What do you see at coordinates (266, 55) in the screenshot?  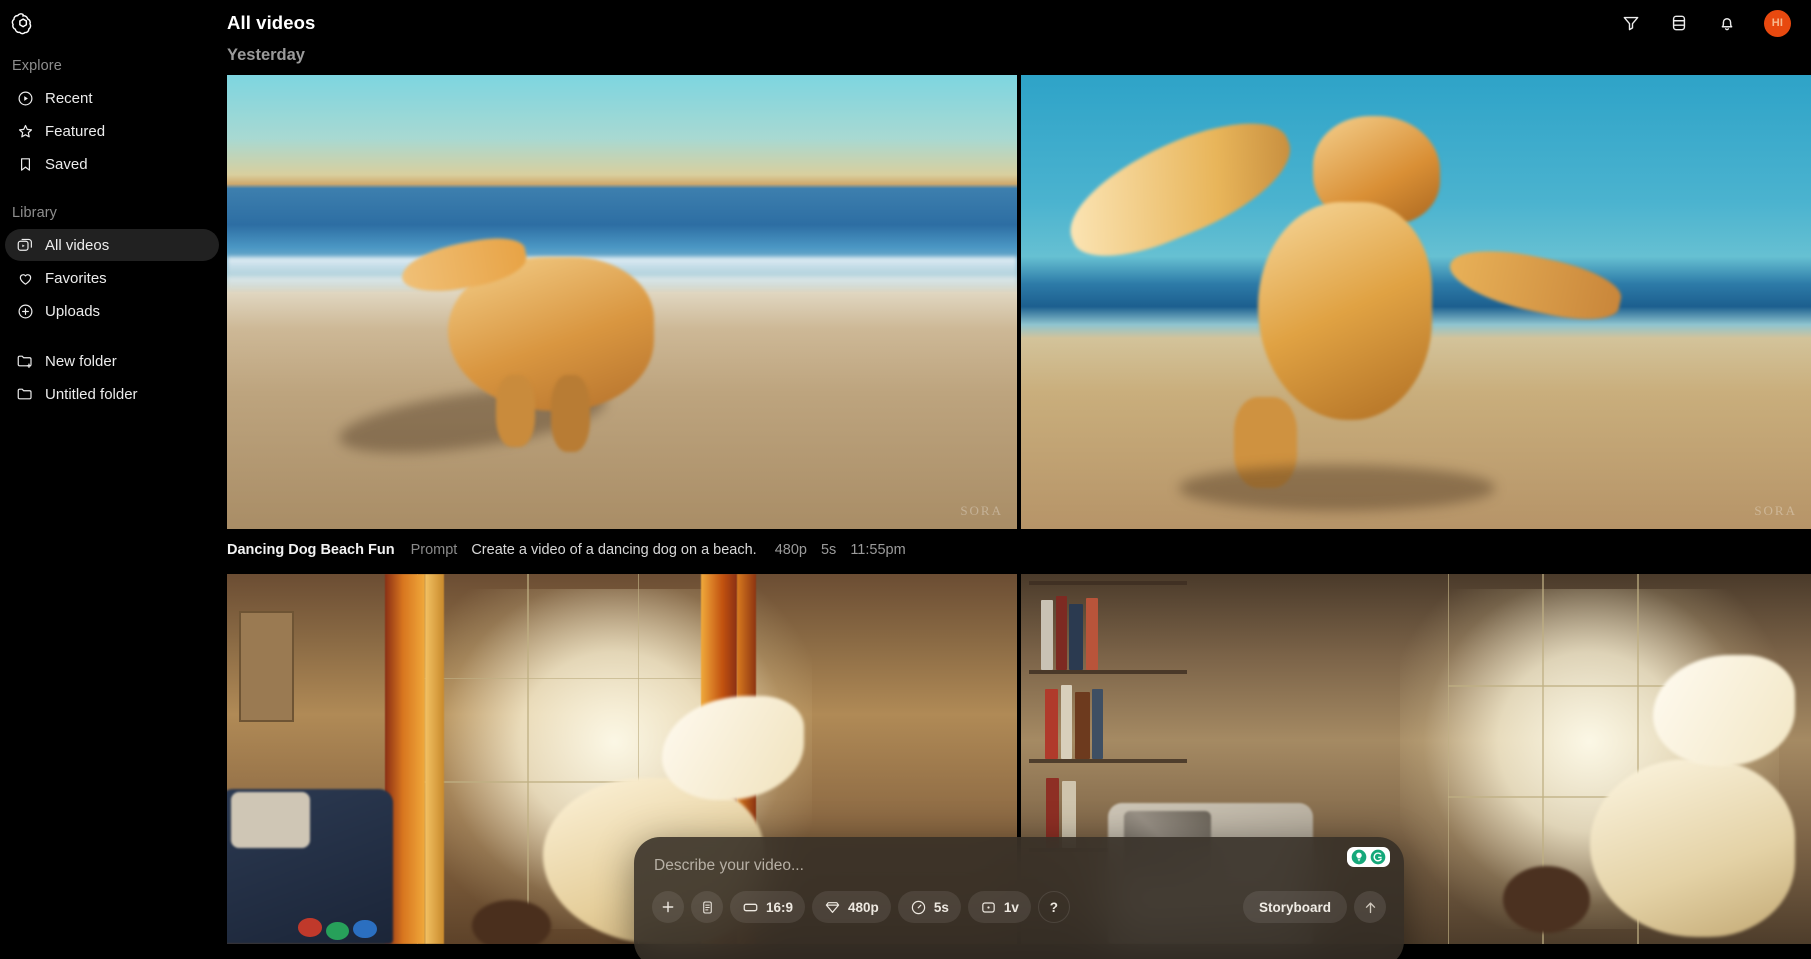 I see `date-group-heading: Yesterday` at bounding box center [266, 55].